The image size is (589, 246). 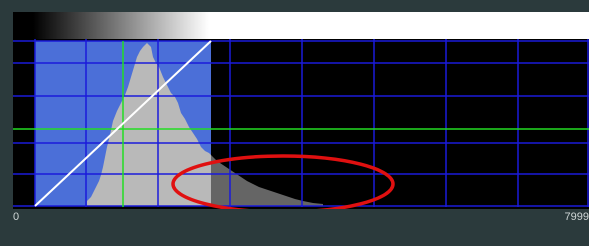 What do you see at coordinates (16, 217) in the screenshot?
I see `axis-min-label: 0` at bounding box center [16, 217].